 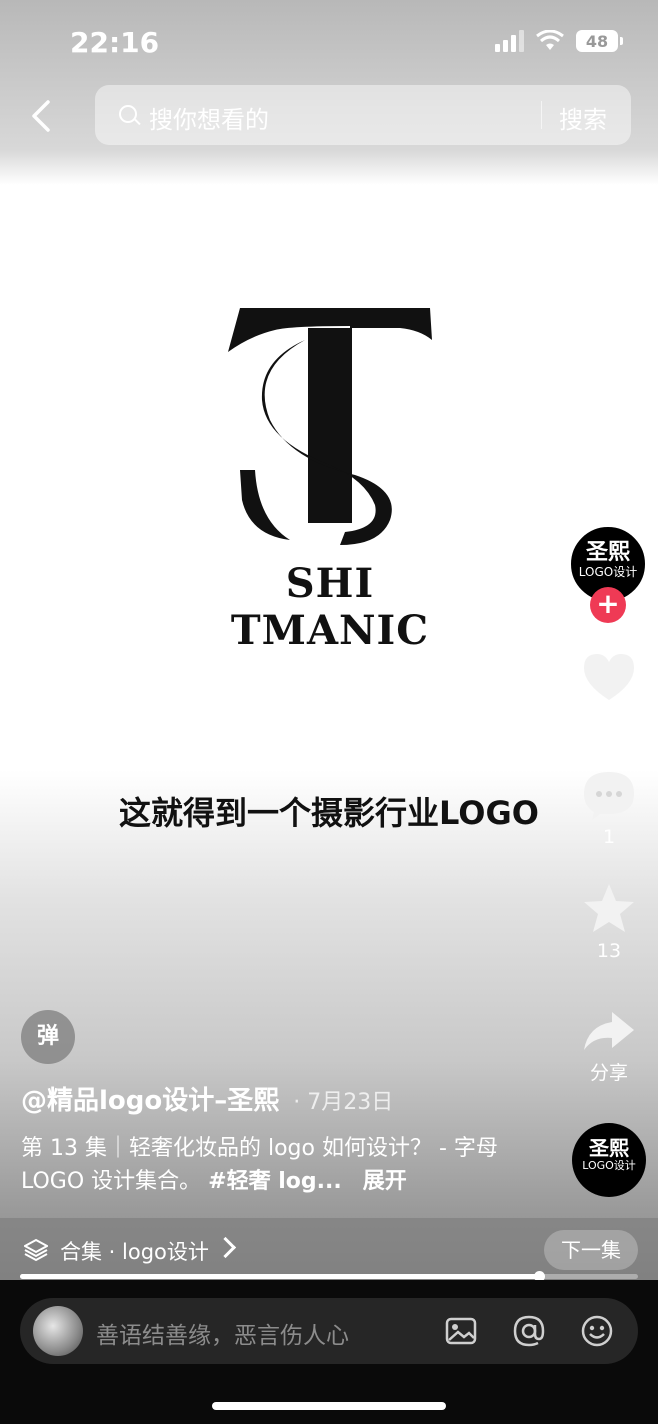 I want to click on avatar-subtitle: LOGO设计, so click(x=608, y=572).